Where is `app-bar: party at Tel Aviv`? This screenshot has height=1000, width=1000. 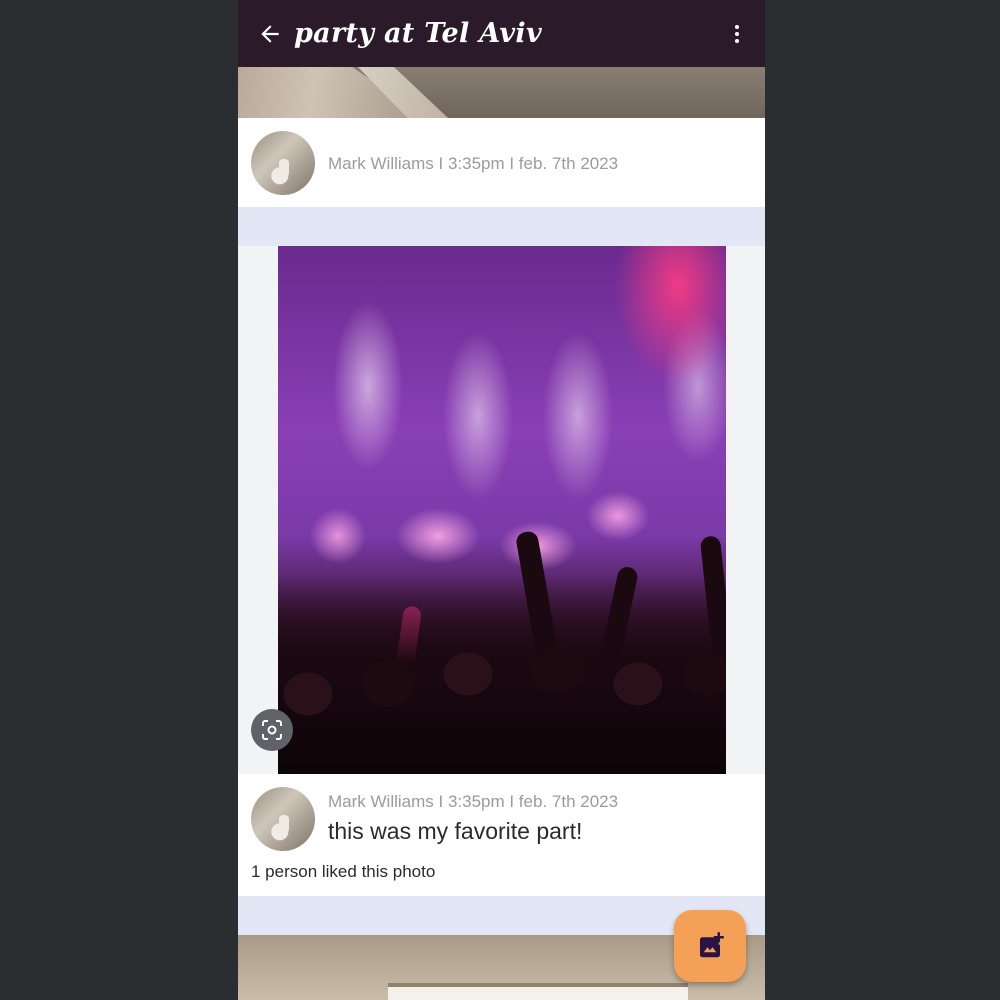 app-bar: party at Tel Aviv is located at coordinates (501, 33).